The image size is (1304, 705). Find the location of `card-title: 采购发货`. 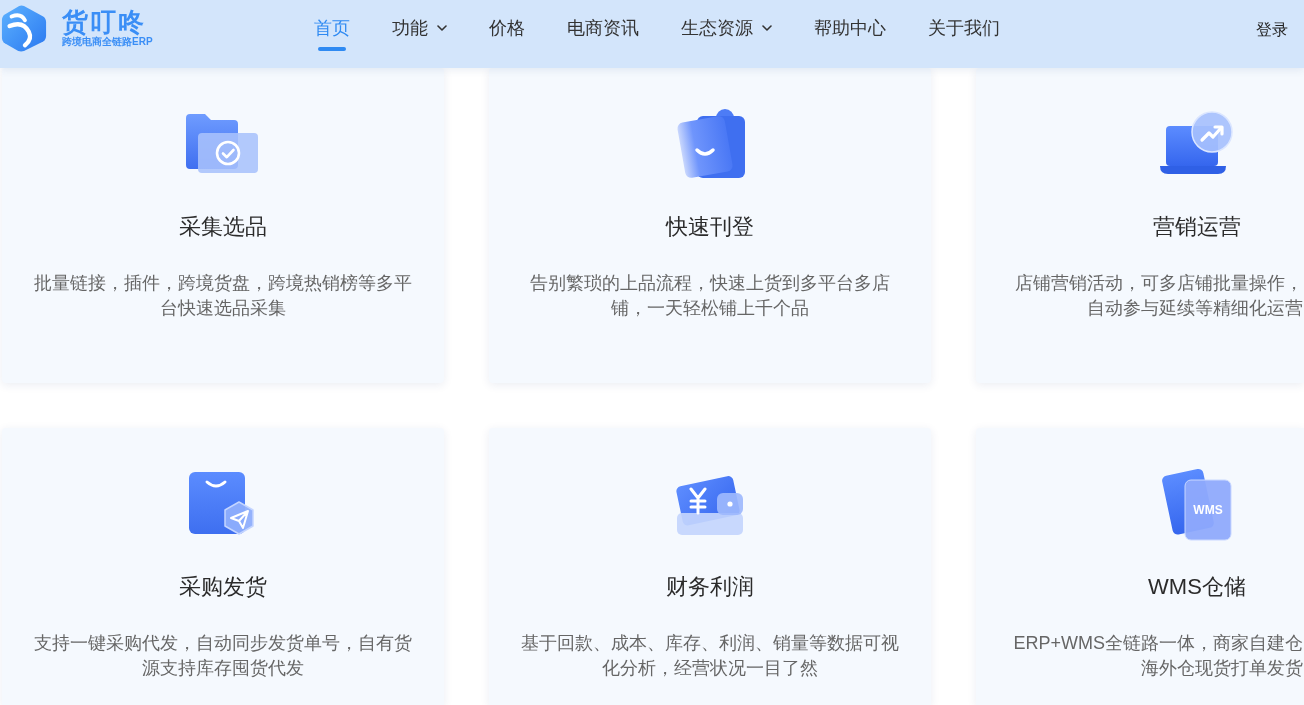

card-title: 采购发货 is located at coordinates (223, 587).